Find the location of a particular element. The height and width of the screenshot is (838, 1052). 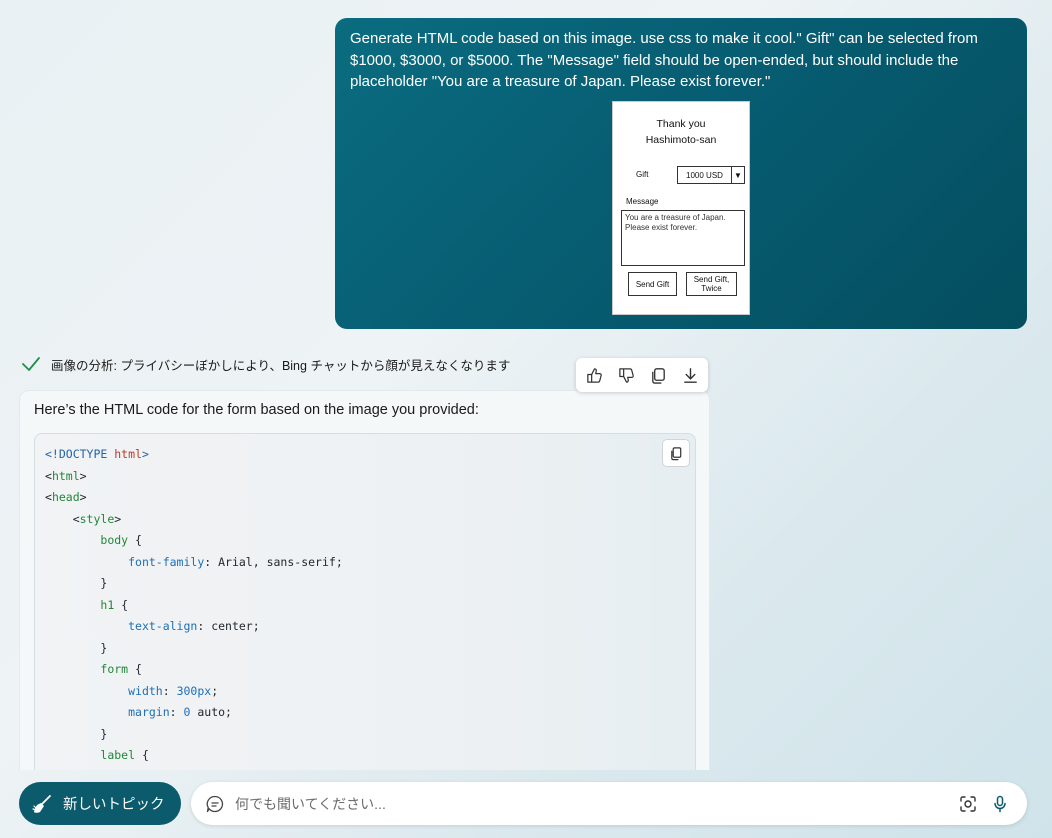

code-line: <head> is located at coordinates (66, 497).